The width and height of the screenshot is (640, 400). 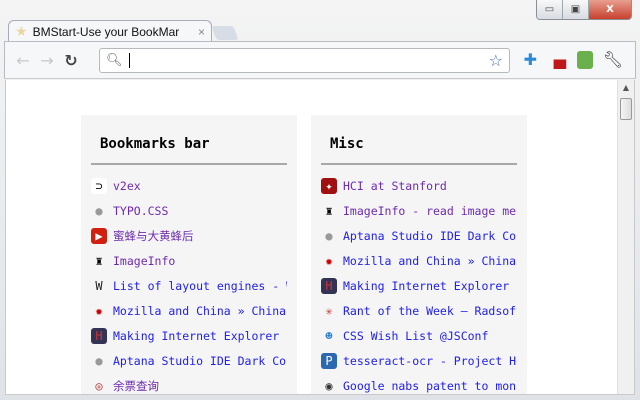 What do you see at coordinates (136, 385) in the screenshot?
I see `bookmark-label: 余票查询` at bounding box center [136, 385].